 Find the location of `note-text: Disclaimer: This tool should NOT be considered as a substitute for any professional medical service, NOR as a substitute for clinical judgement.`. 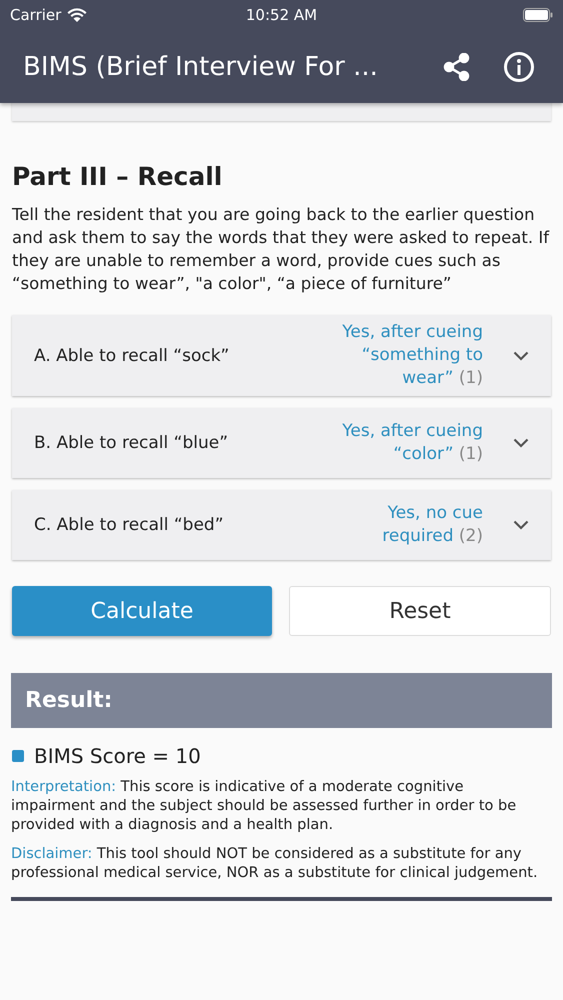

note-text: Disclaimer: This tool should NOT be considered as a substitute for any professional medical service, NOR as a substitute for clinical judgement. is located at coordinates (275, 864).